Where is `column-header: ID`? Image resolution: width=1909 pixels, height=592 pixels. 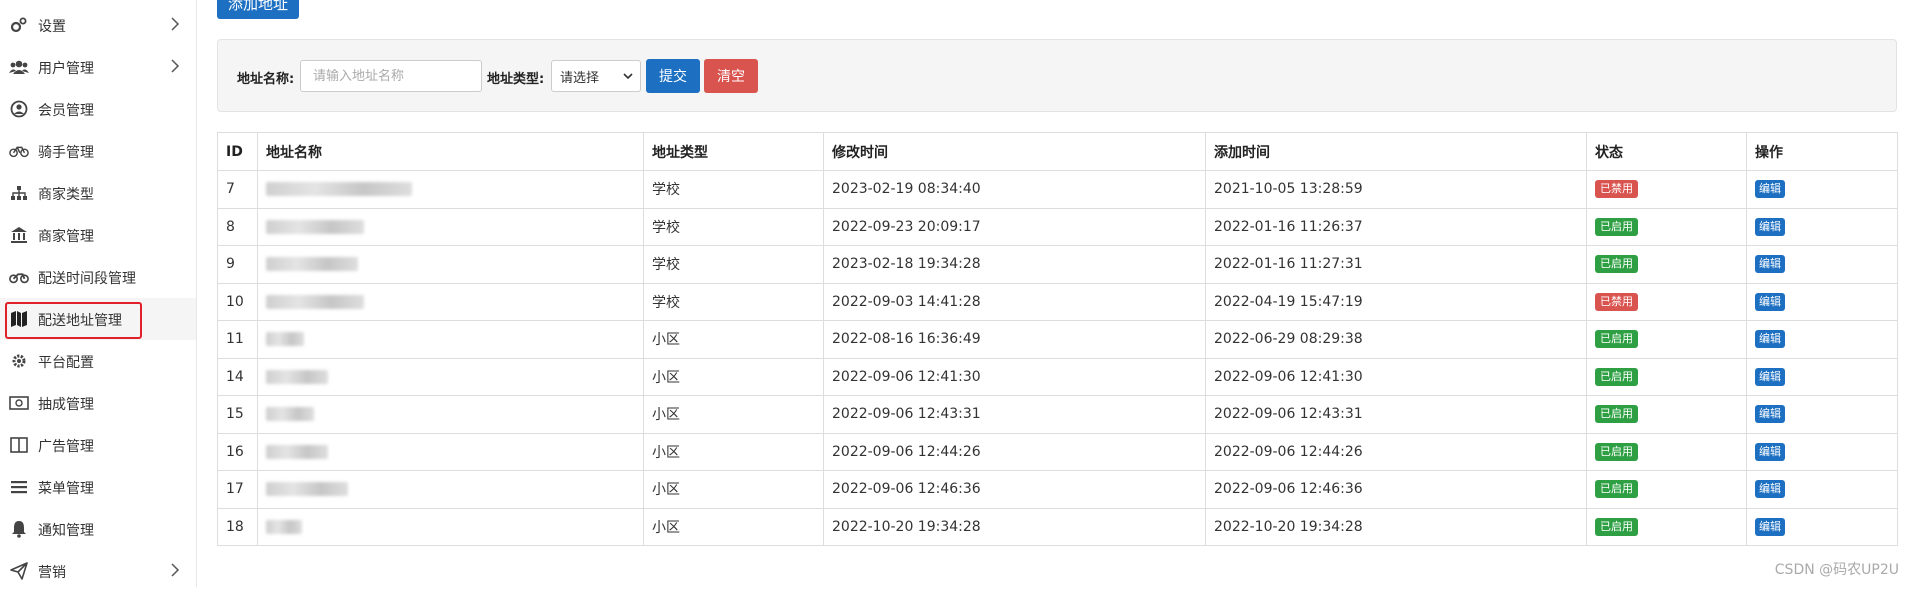
column-header: ID is located at coordinates (237, 151).